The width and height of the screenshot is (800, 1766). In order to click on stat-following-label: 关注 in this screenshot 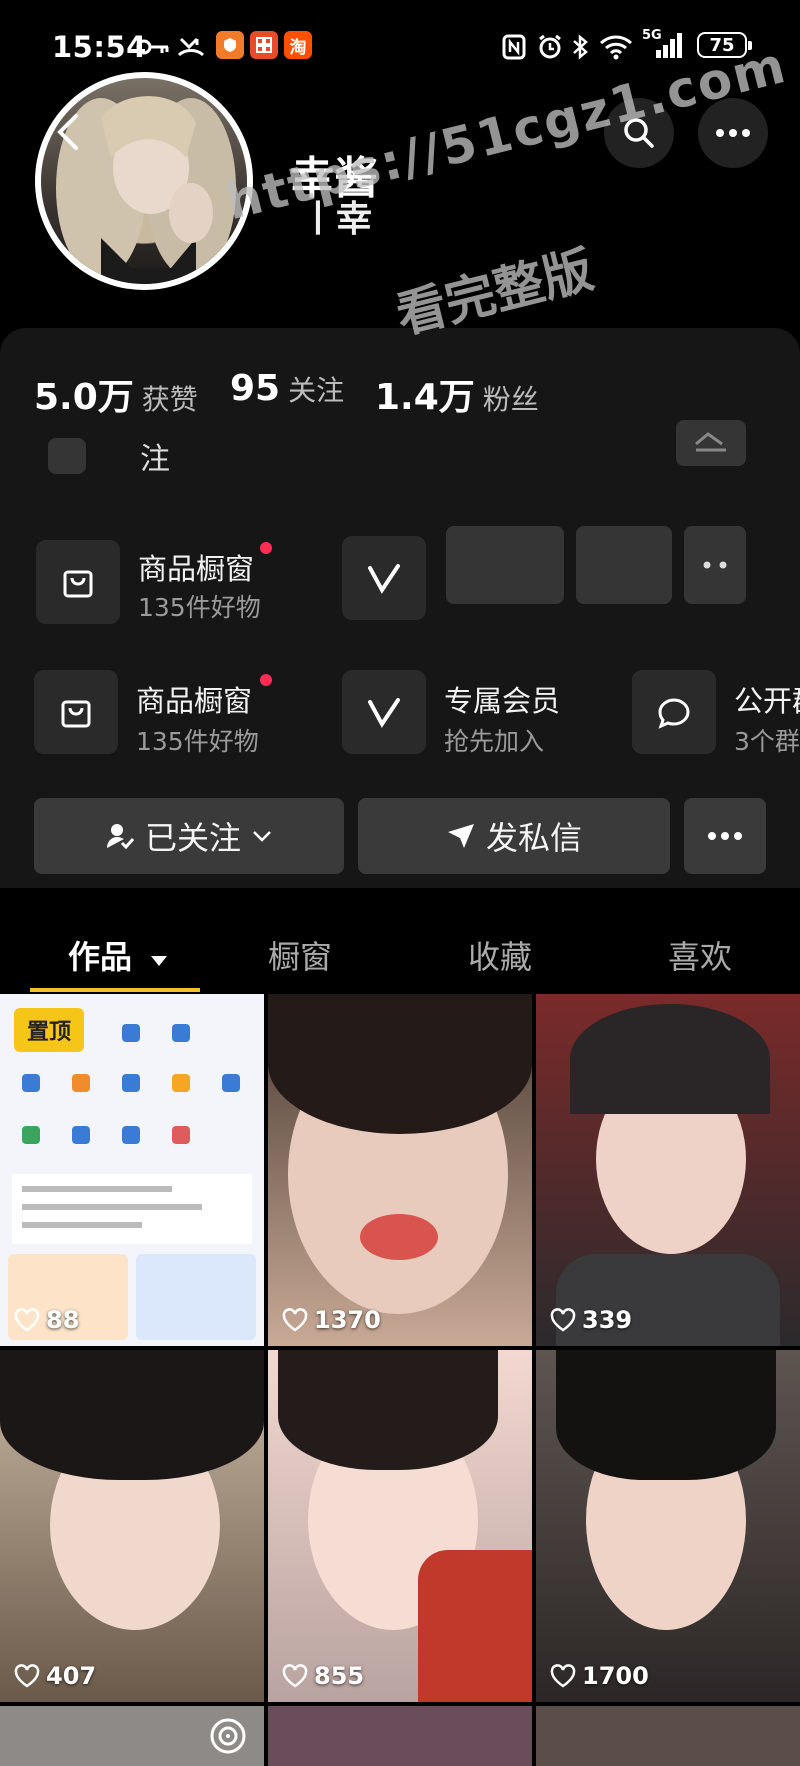, I will do `click(316, 390)`.